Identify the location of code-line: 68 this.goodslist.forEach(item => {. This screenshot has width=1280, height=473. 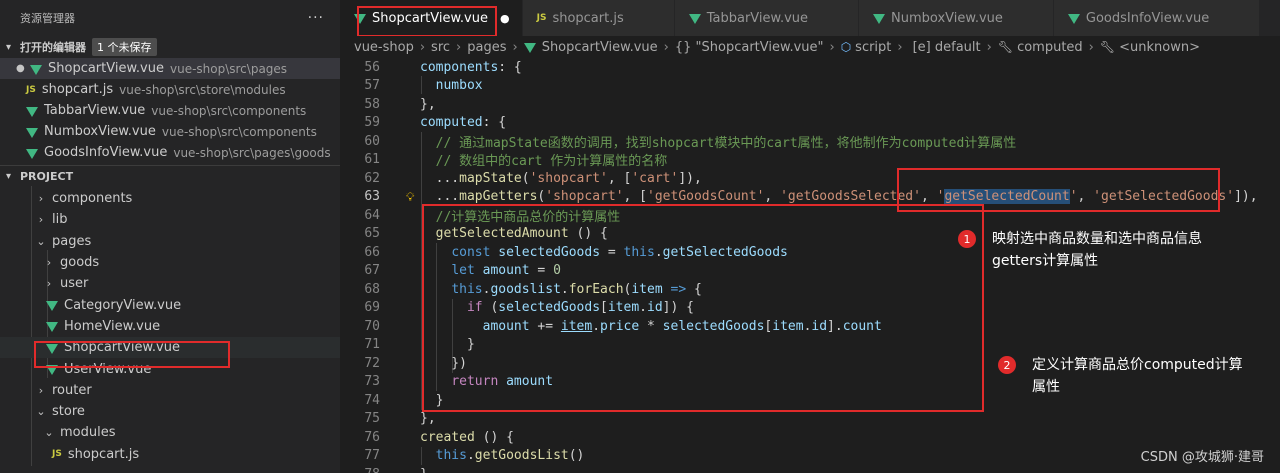
(810, 289).